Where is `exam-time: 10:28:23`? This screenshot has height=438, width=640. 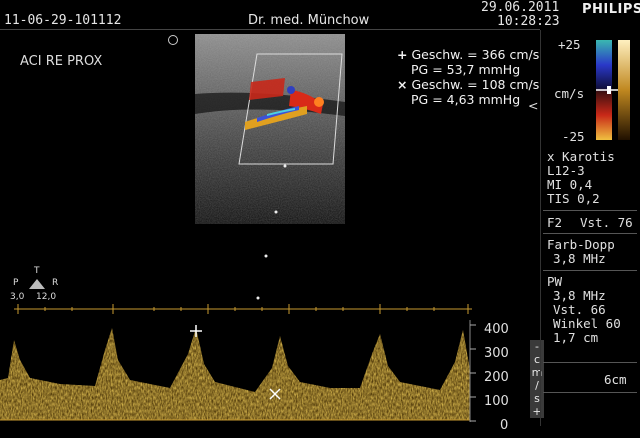
exam-time: 10:28:23 is located at coordinates (528, 21).